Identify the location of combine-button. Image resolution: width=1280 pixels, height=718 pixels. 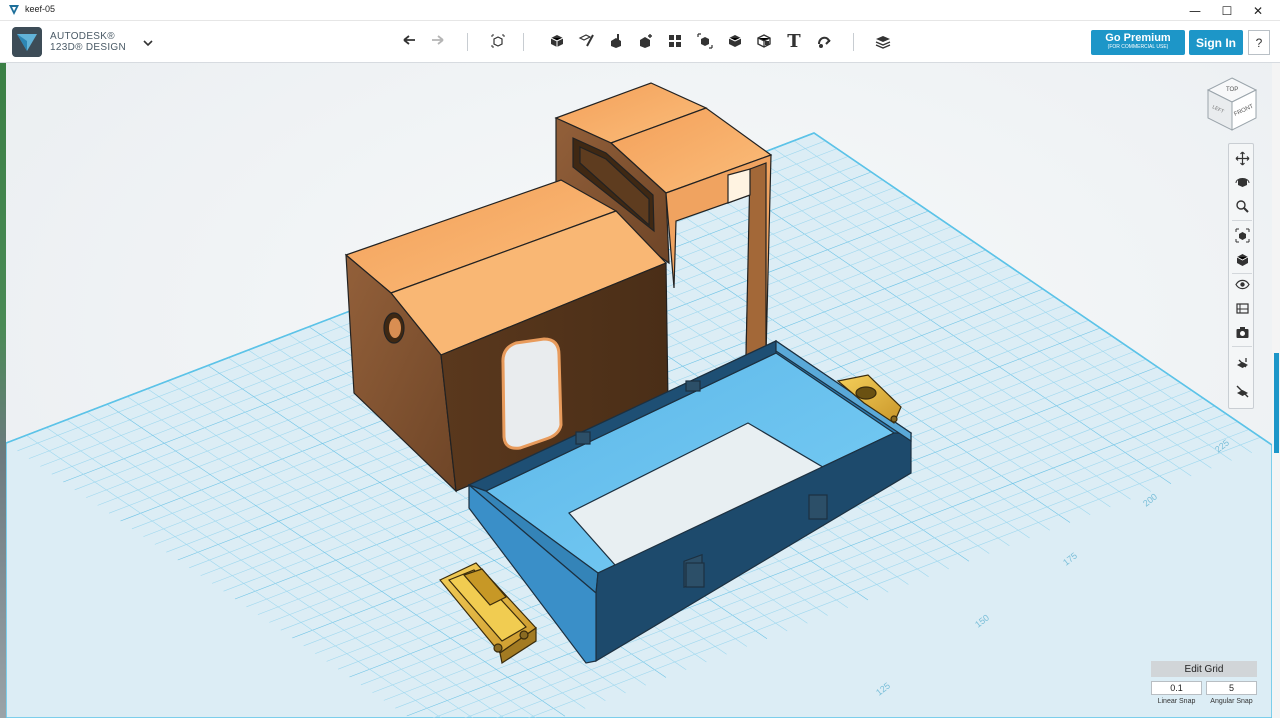
(735, 41).